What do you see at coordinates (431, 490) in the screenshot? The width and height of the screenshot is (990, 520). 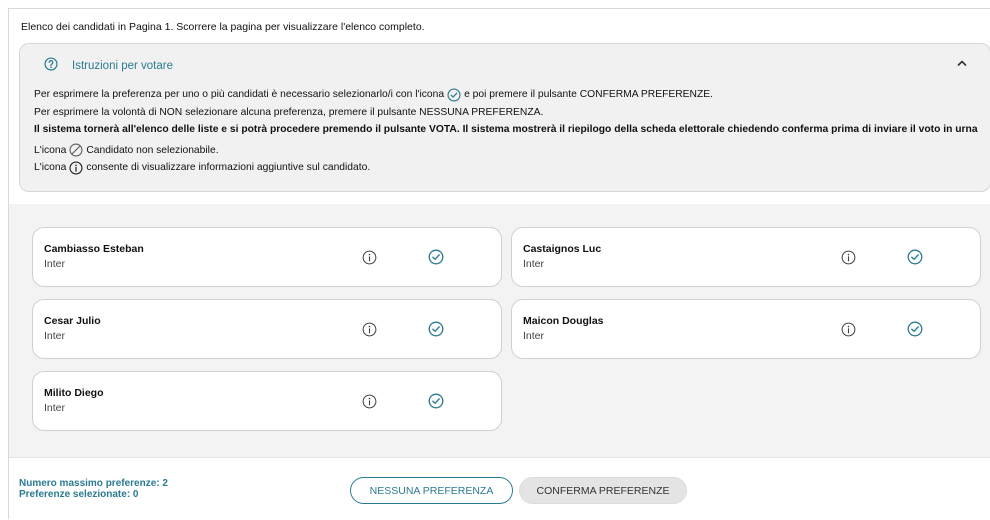 I see `no-preference-button: NESSUNA PREFERENZA` at bounding box center [431, 490].